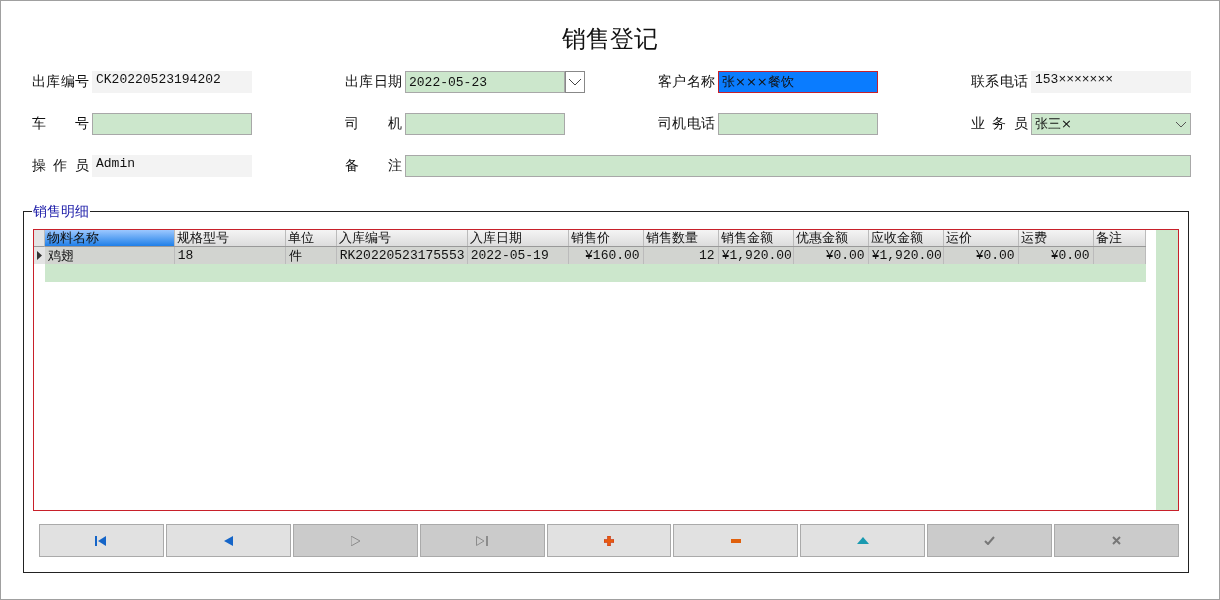 Image resolution: width=1220 pixels, height=600 pixels. I want to click on add-button, so click(609, 540).